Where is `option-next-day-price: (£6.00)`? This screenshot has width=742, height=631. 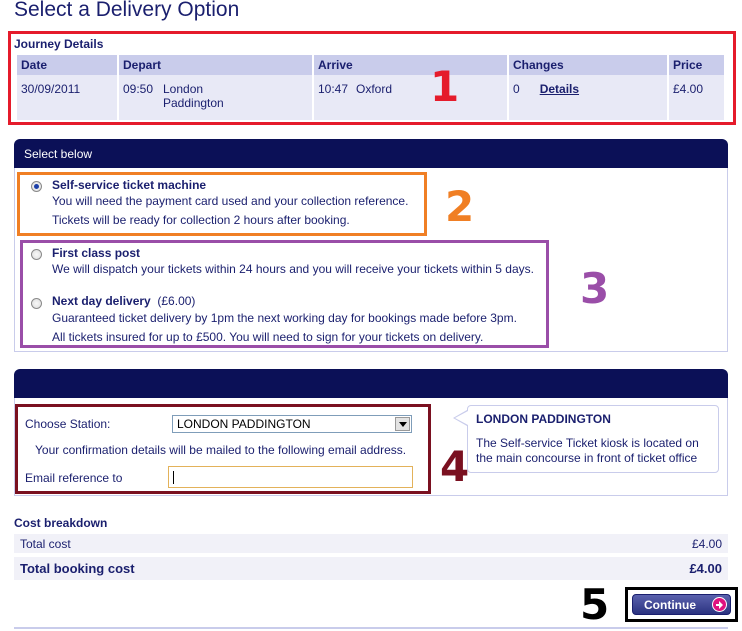 option-next-day-price: (£6.00) is located at coordinates (176, 301).